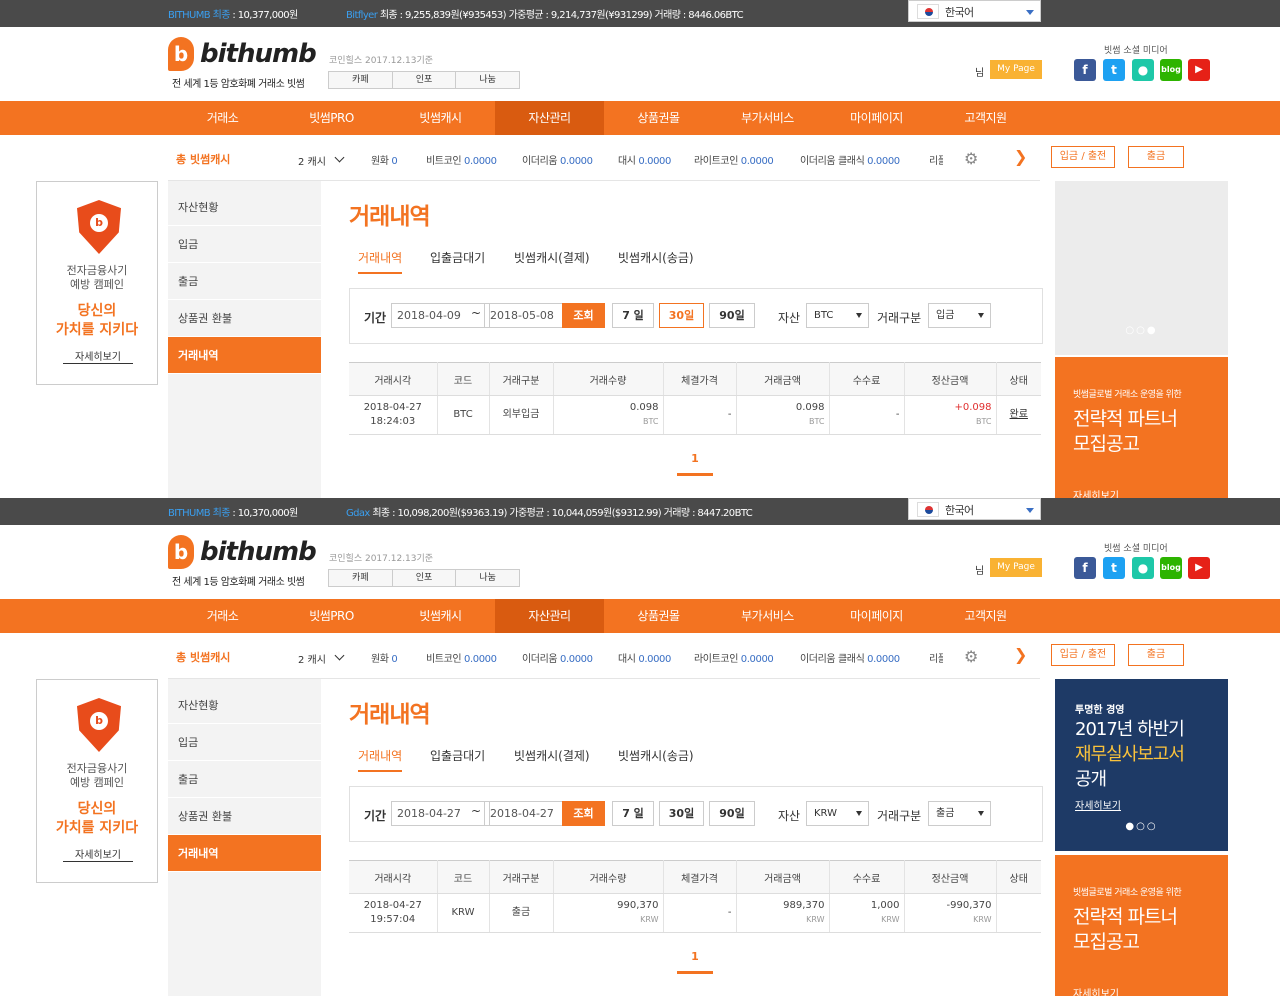 The width and height of the screenshot is (1280, 998). Describe the element at coordinates (390, 217) in the screenshot. I see `page-title: 거래내역` at that location.